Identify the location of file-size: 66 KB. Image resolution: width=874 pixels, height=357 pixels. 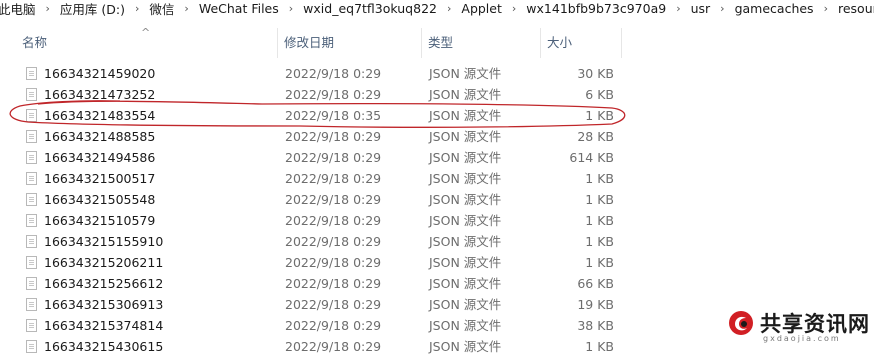
(595, 283).